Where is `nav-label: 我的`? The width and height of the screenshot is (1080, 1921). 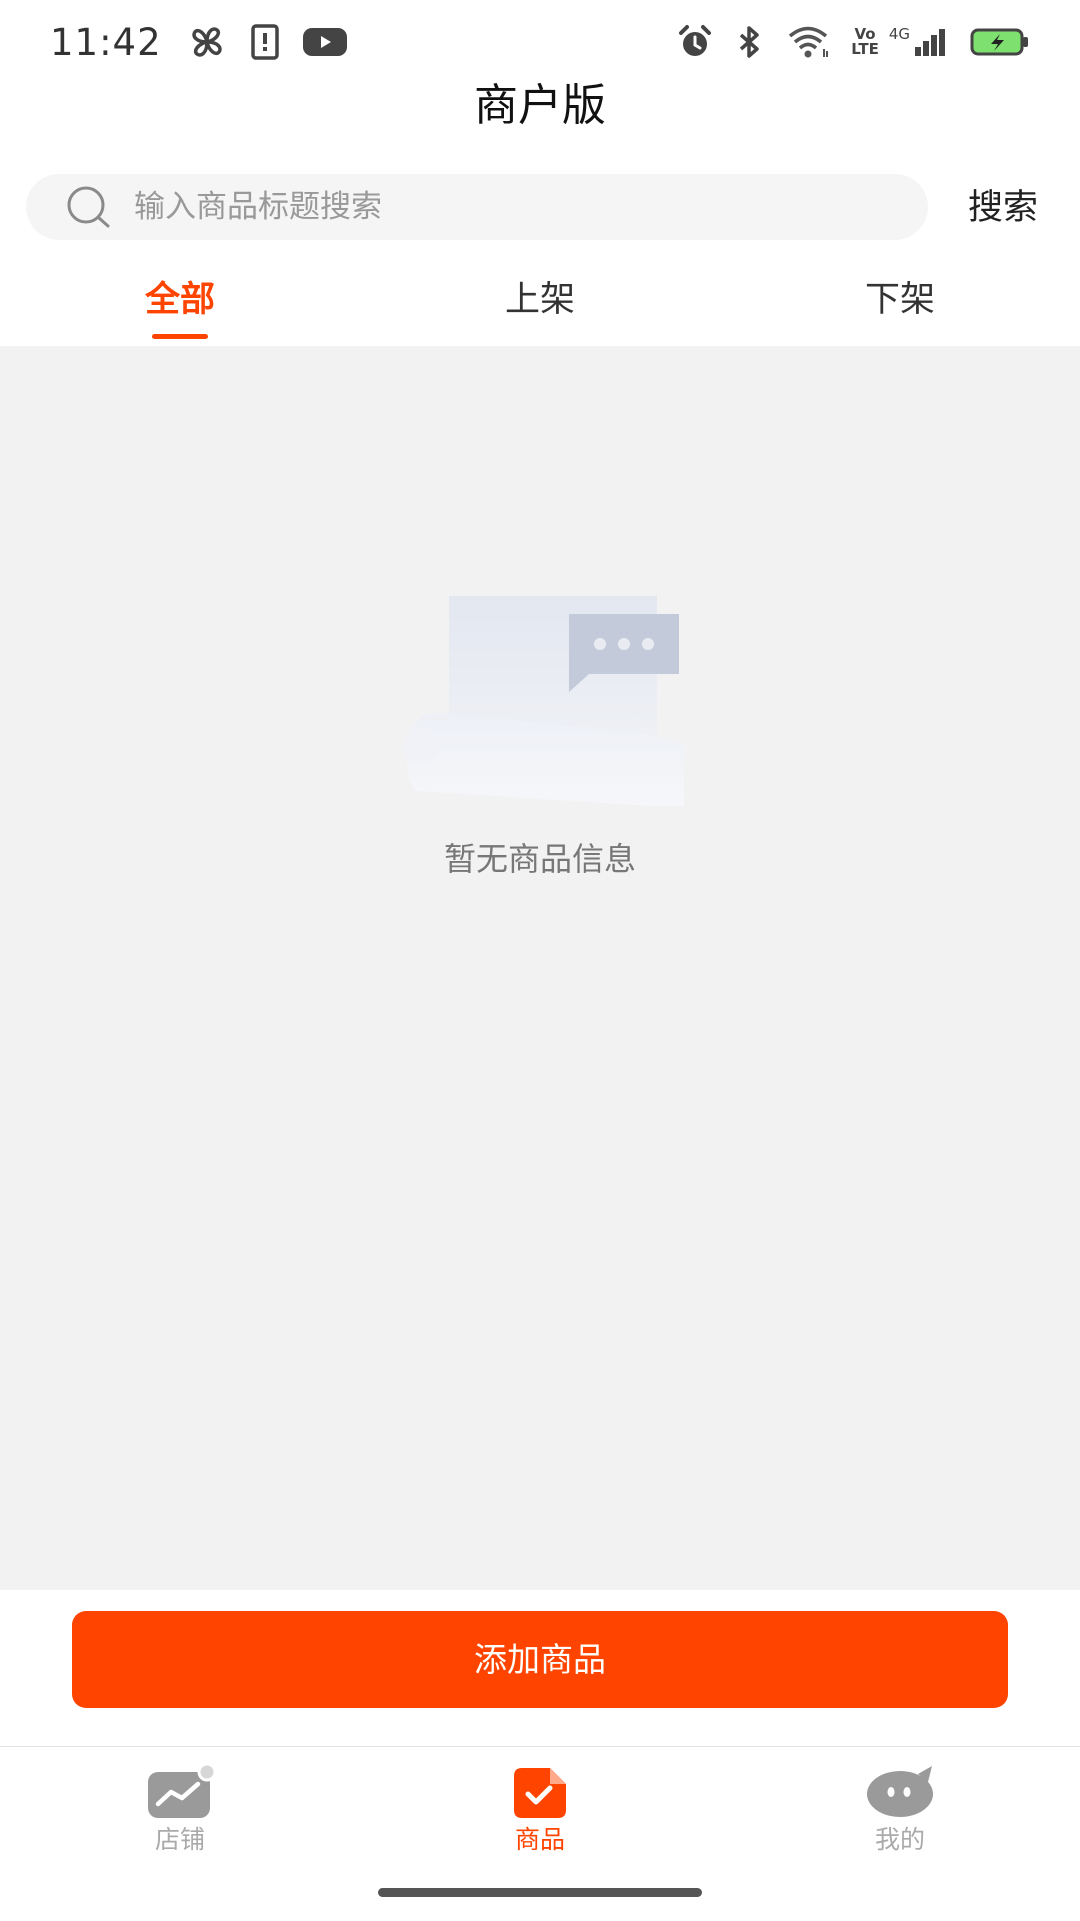 nav-label: 我的 is located at coordinates (899, 1839).